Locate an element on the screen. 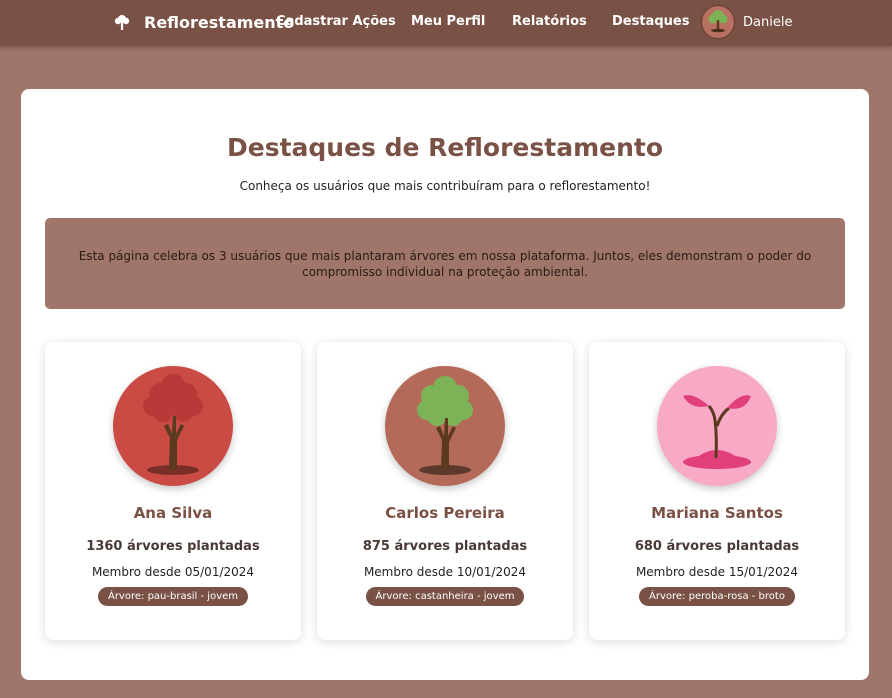 The image size is (892, 698). tree-badge: Árvore: castanheira - jovem is located at coordinates (445, 596).